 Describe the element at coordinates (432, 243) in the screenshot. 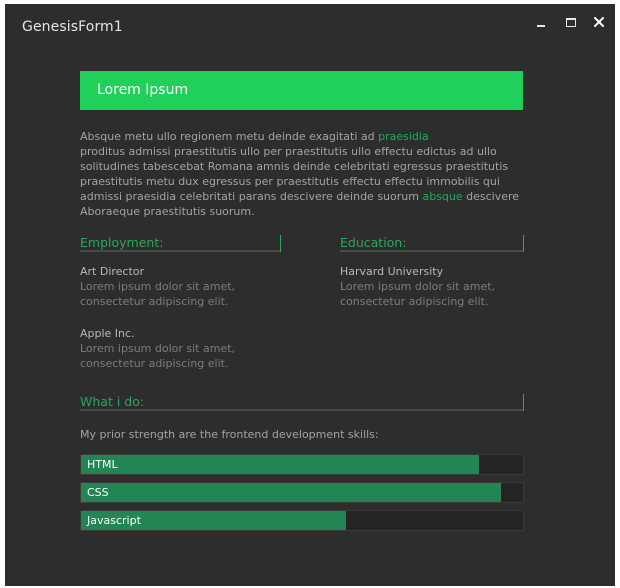

I see `education-heading: Education:` at that location.